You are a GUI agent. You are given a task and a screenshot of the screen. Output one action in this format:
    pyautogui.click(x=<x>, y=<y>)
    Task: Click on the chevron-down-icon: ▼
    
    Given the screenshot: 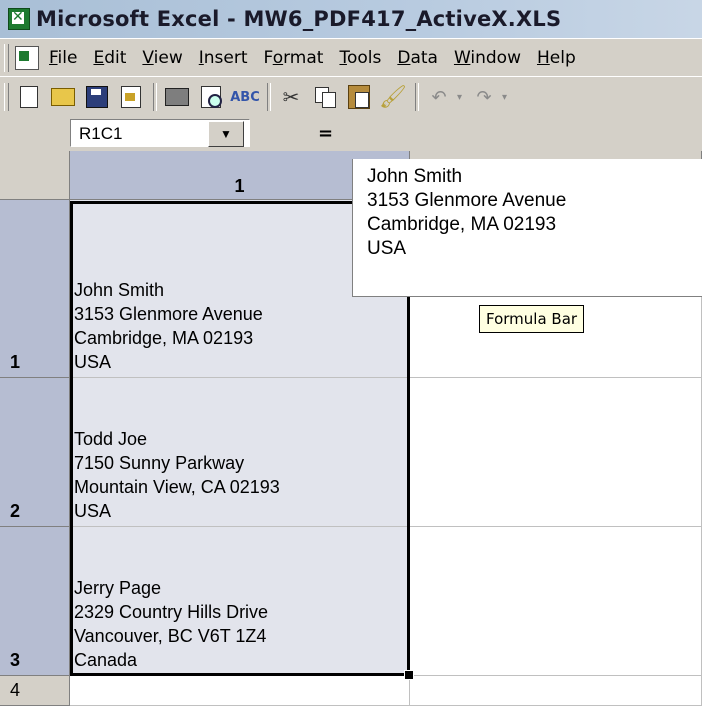 What is the action you would take?
    pyautogui.click(x=226, y=134)
    